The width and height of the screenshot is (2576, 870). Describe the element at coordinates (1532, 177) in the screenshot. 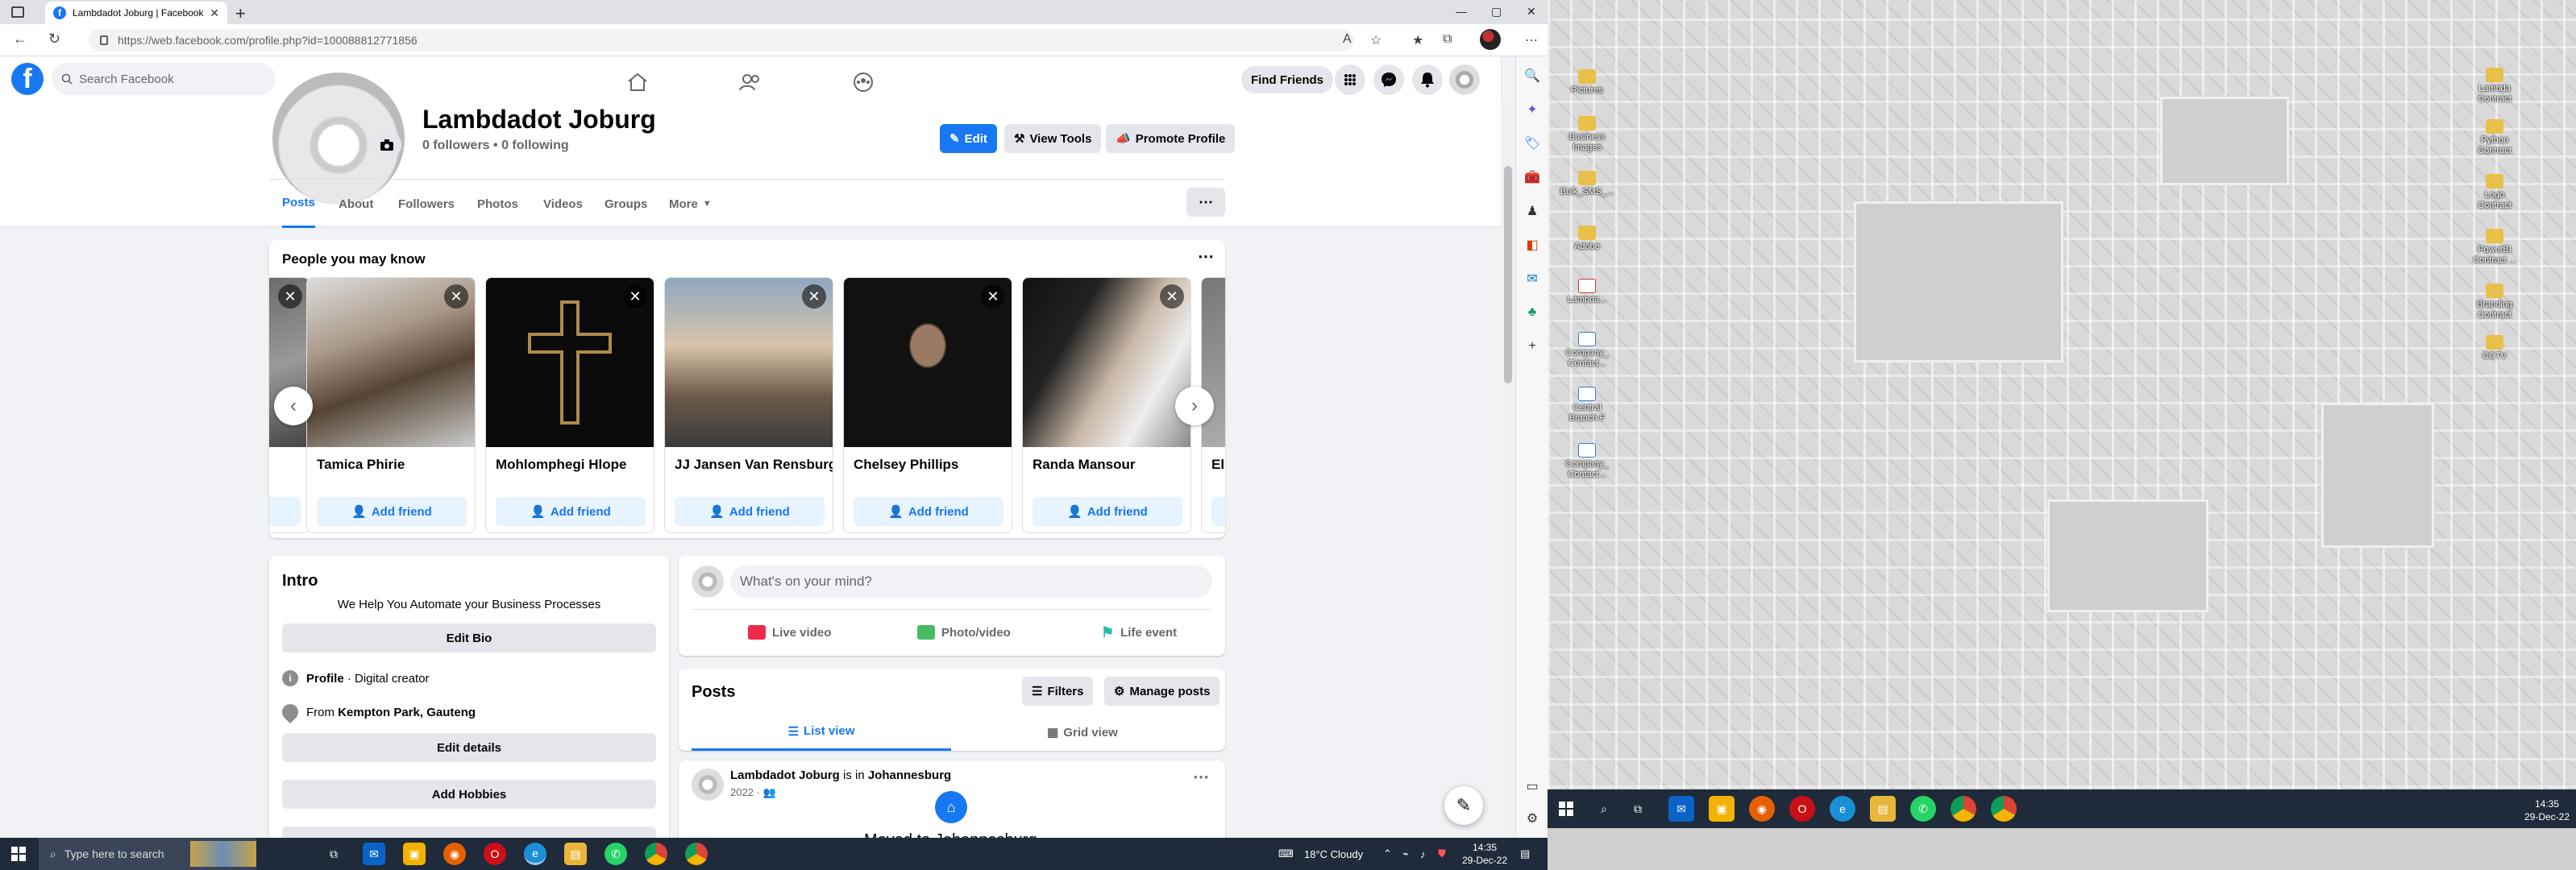

I see `sidebar-toolbox-icon: 🧰` at that location.